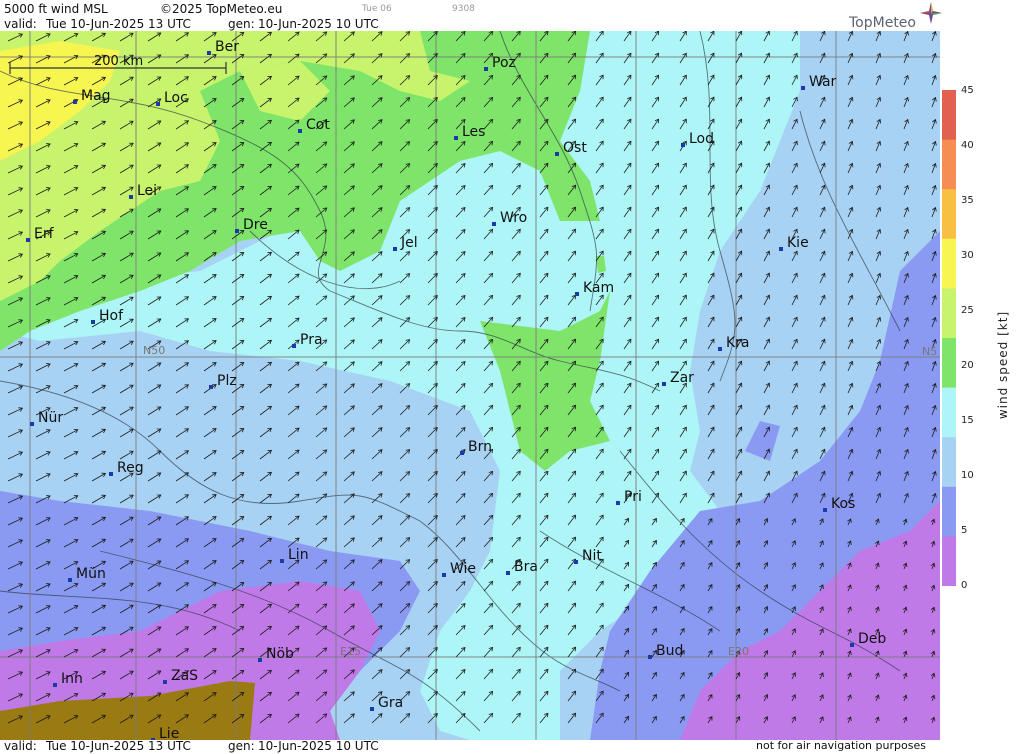 Image resolution: width=1033 pixels, height=754 pixels. Describe the element at coordinates (318, 125) in the screenshot. I see `city-label: Cot` at that location.